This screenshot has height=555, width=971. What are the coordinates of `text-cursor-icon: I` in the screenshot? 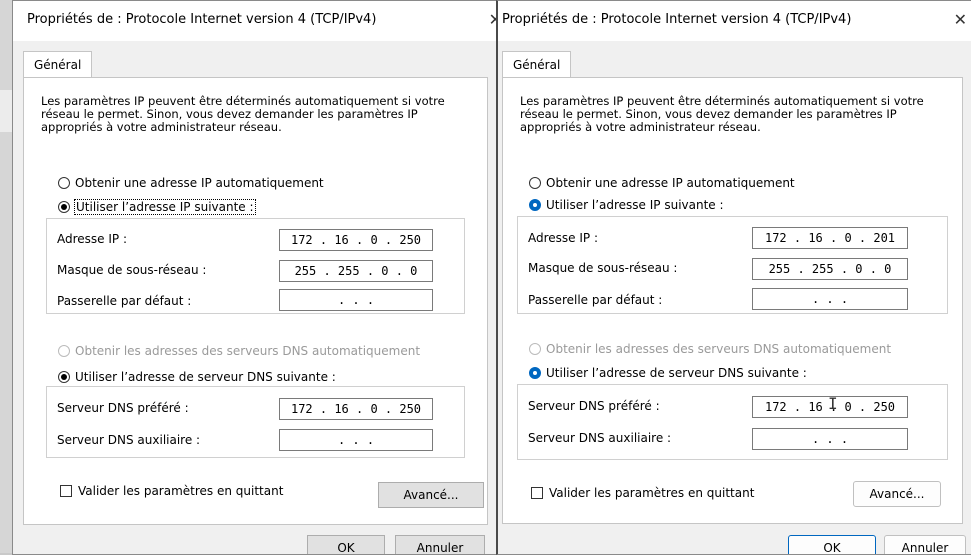 It's located at (833, 403).